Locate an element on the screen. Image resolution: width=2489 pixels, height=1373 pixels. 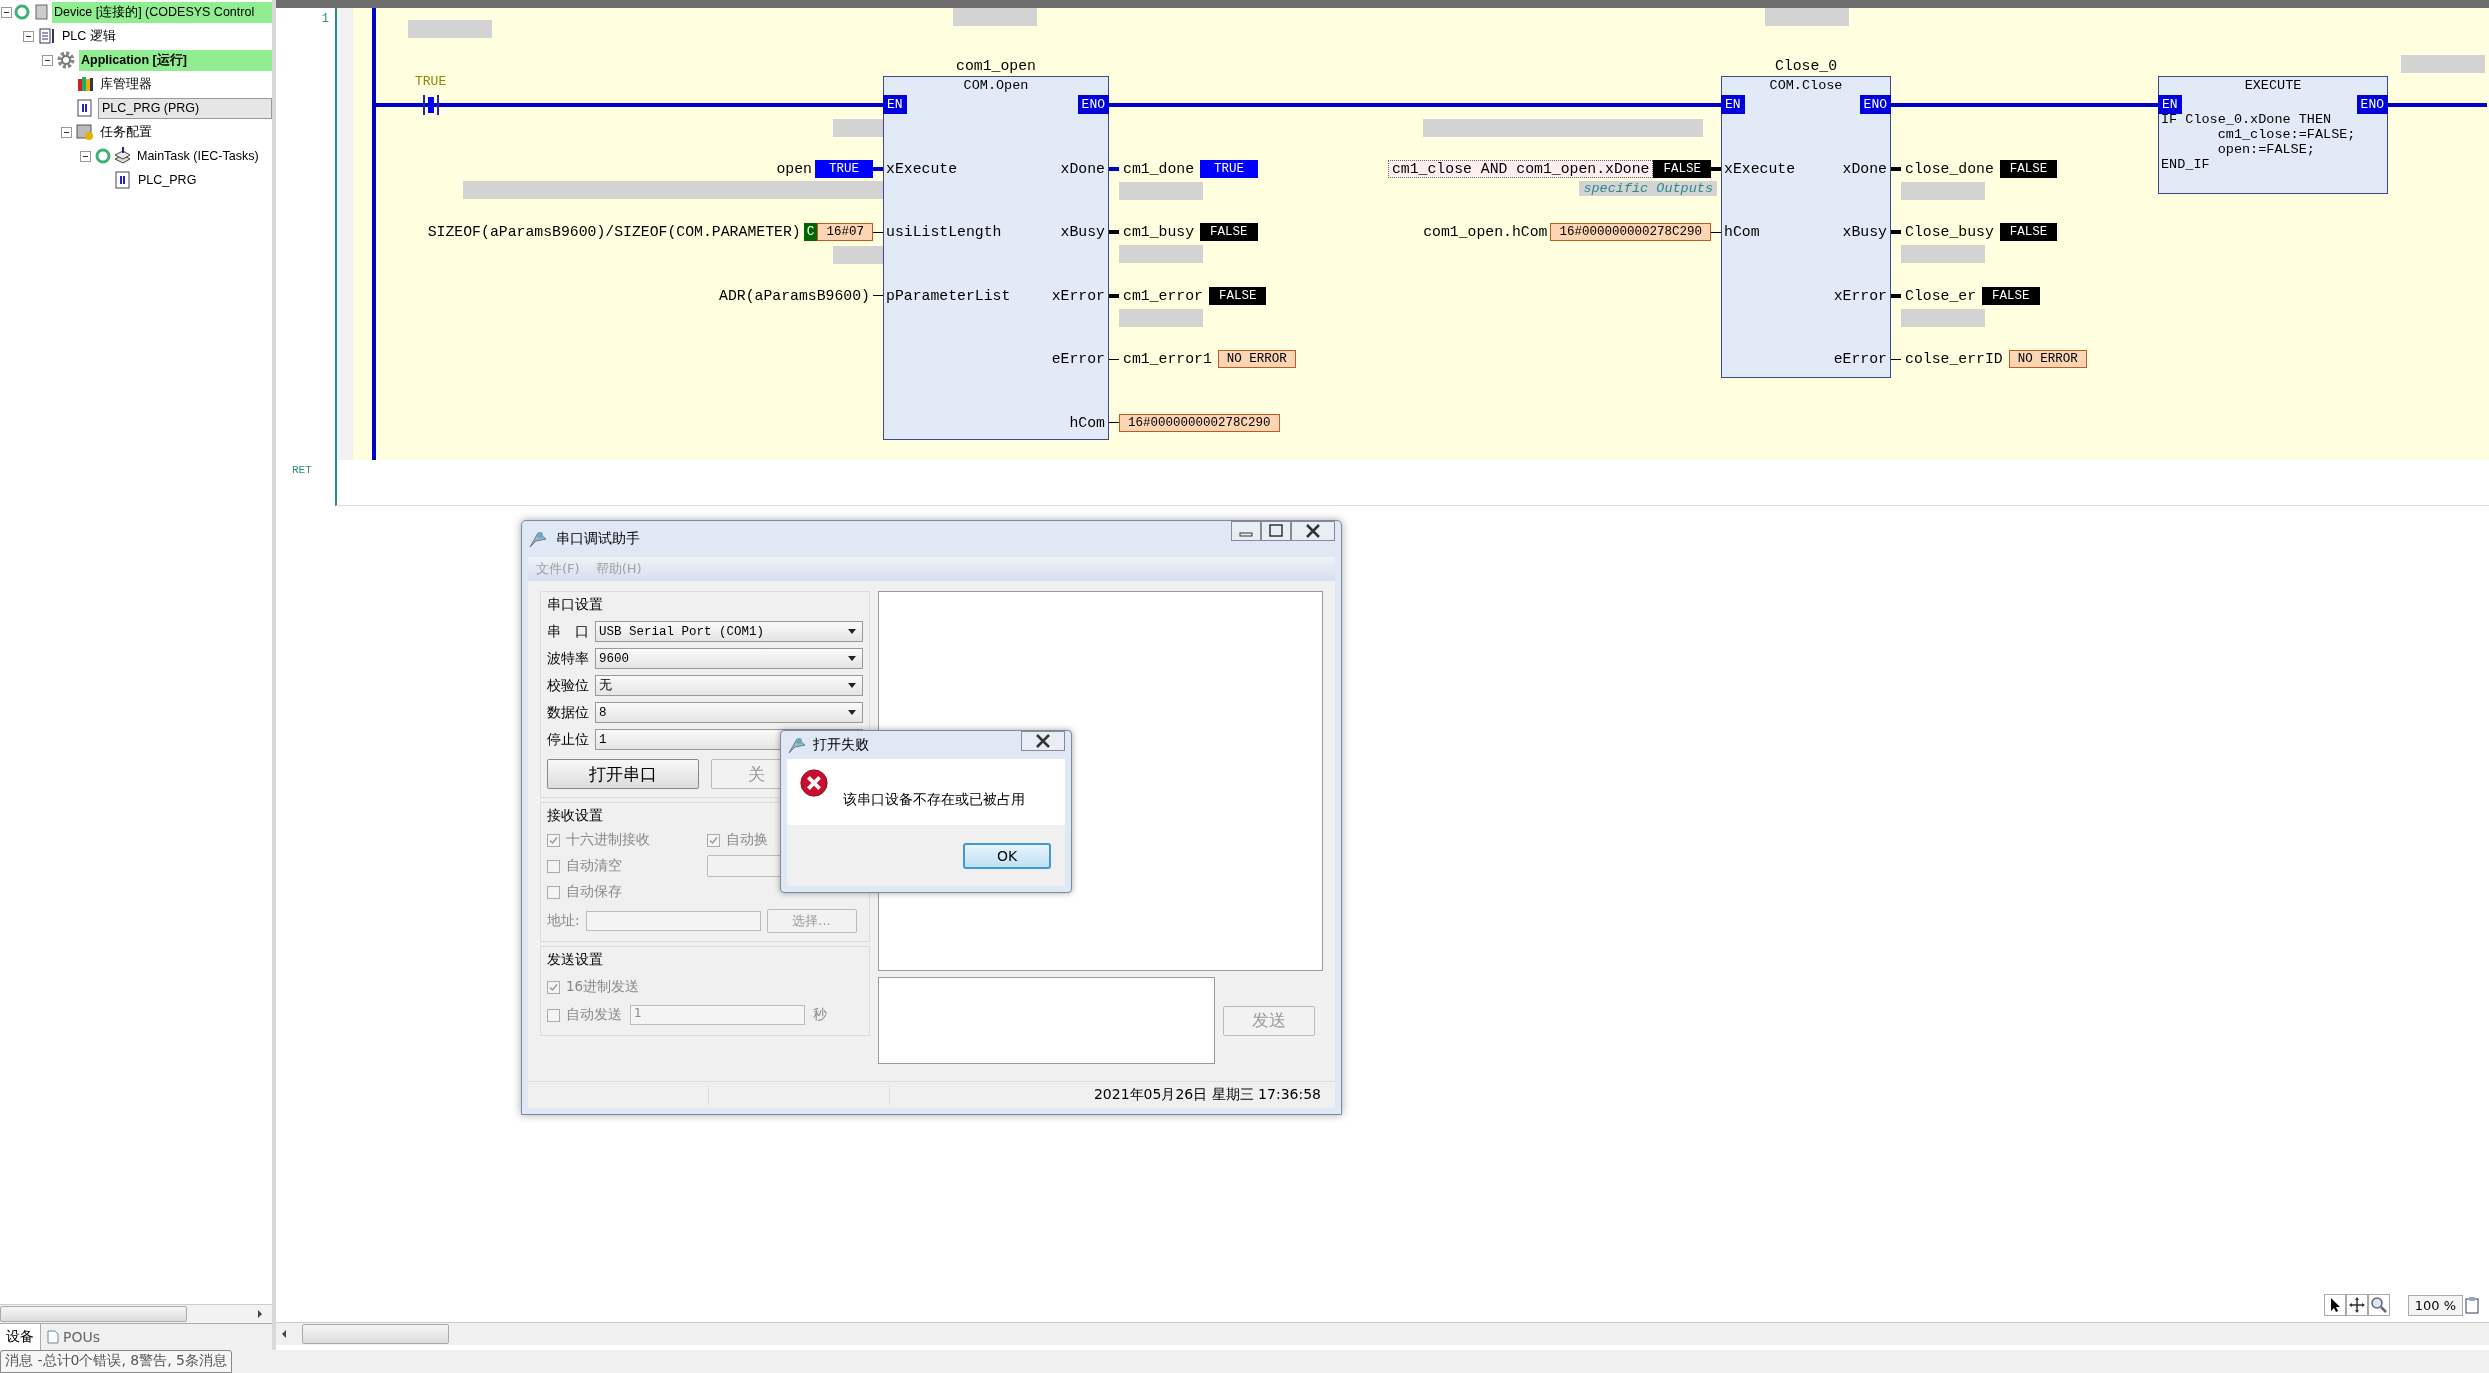
move-icon is located at coordinates (2356, 1305).